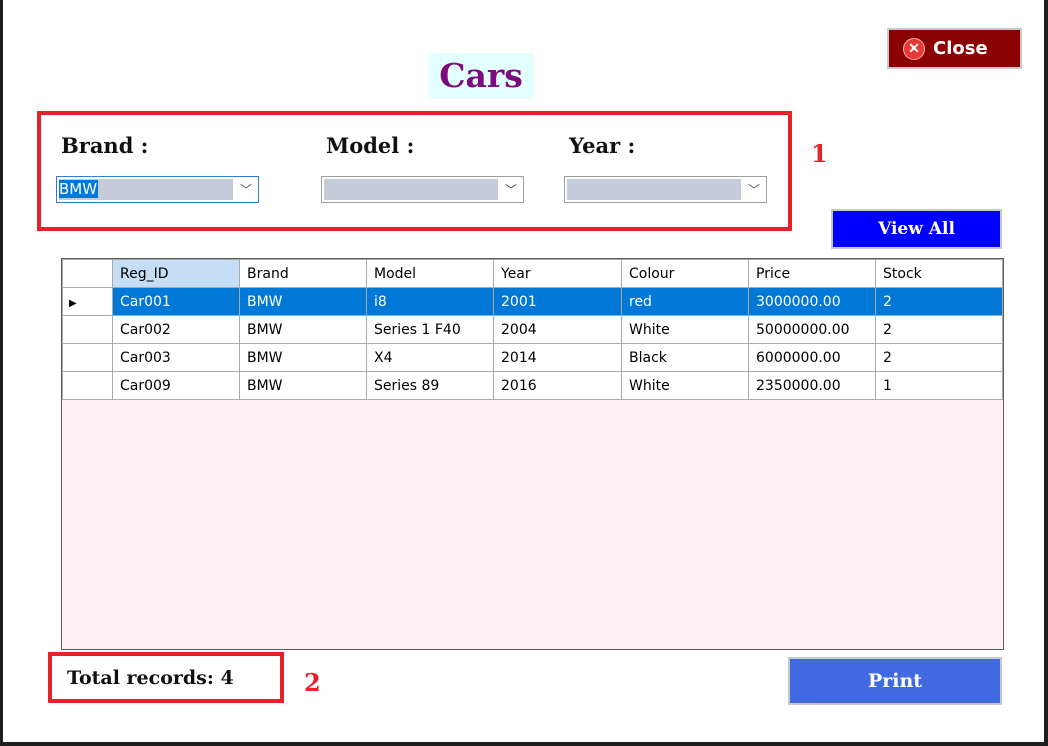 The width and height of the screenshot is (1048, 746). What do you see at coordinates (176, 357) in the screenshot?
I see `cell-reg-id: Car003` at bounding box center [176, 357].